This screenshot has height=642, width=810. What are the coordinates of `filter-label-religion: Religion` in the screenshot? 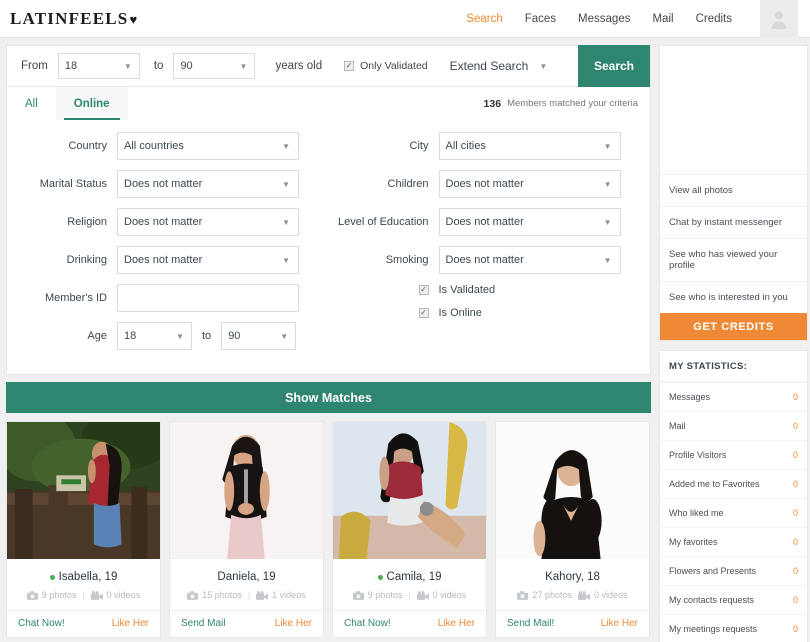 It's located at (87, 222).